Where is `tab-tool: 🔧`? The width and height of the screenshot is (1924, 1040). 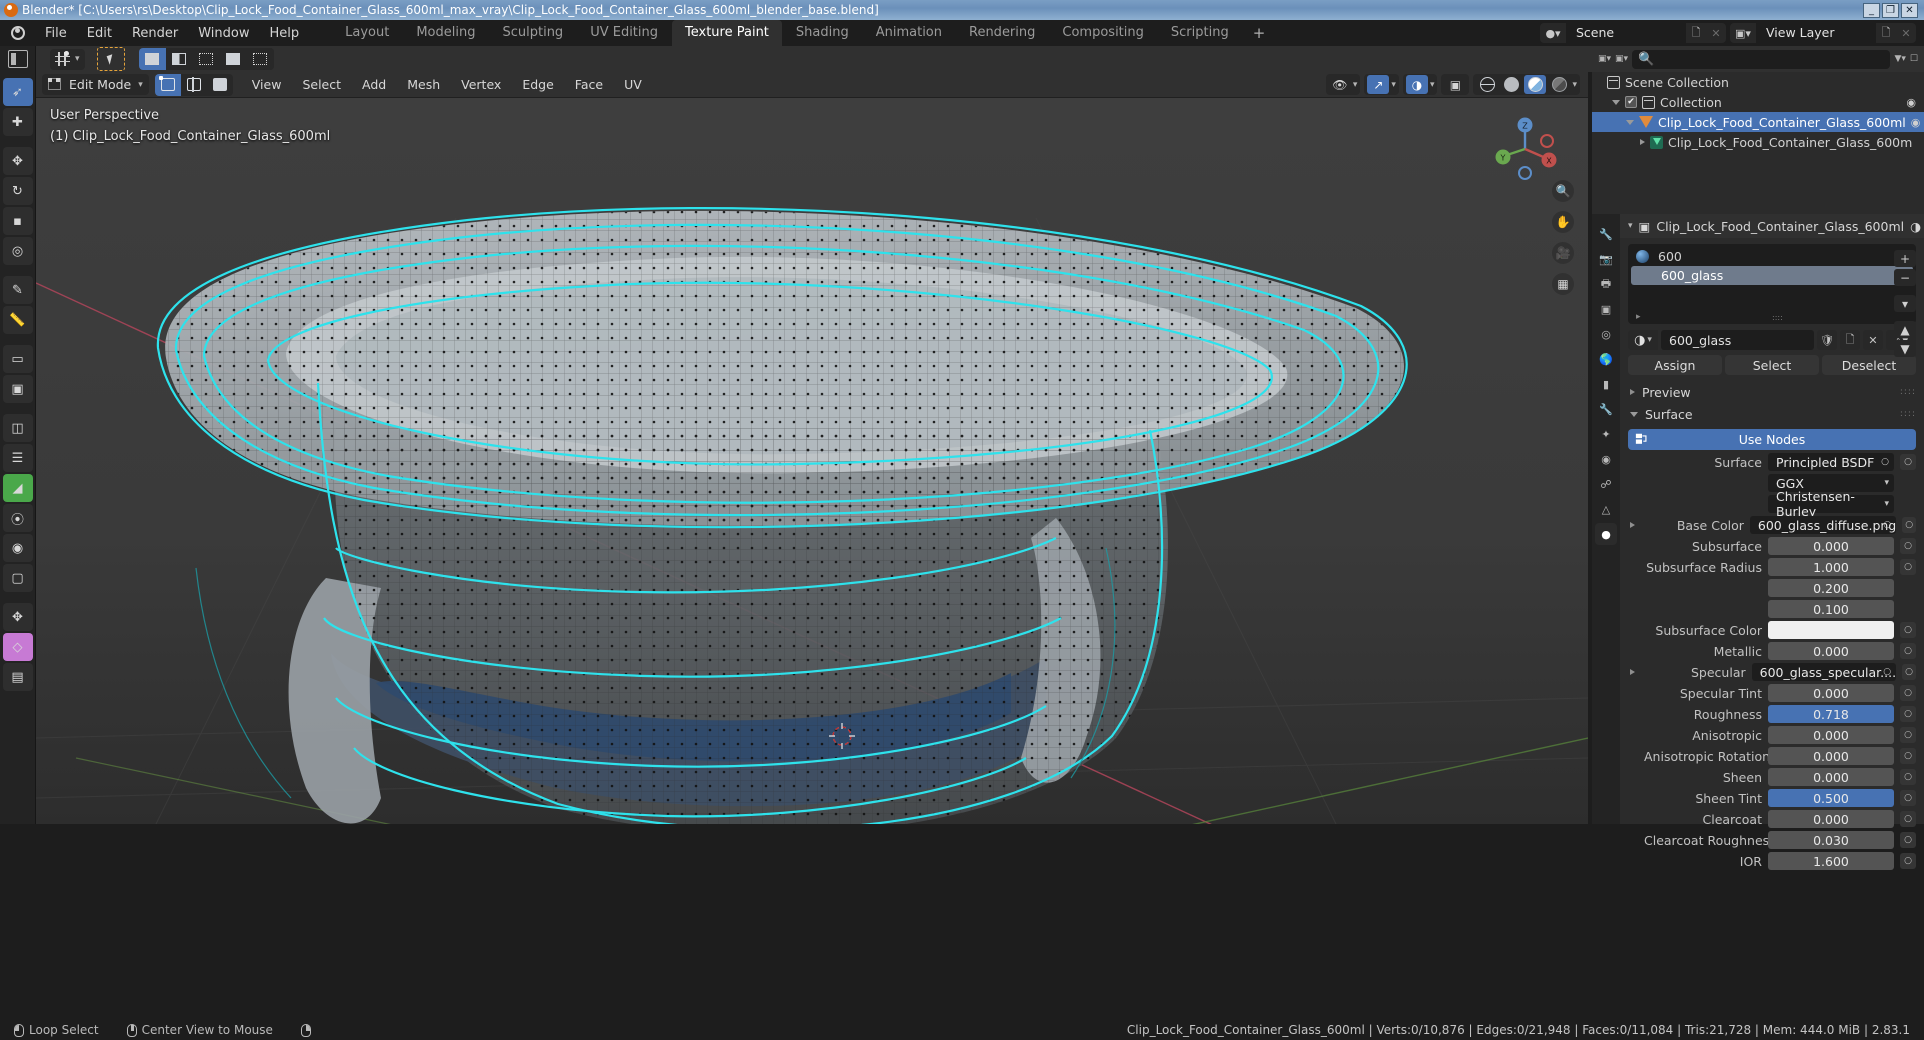
tab-tool: 🔧 is located at coordinates (1606, 234).